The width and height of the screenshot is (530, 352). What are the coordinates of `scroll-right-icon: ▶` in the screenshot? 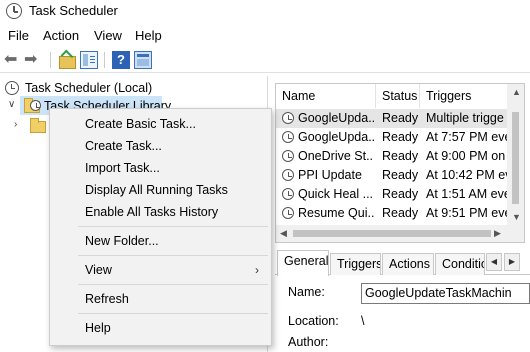 It's located at (497, 233).